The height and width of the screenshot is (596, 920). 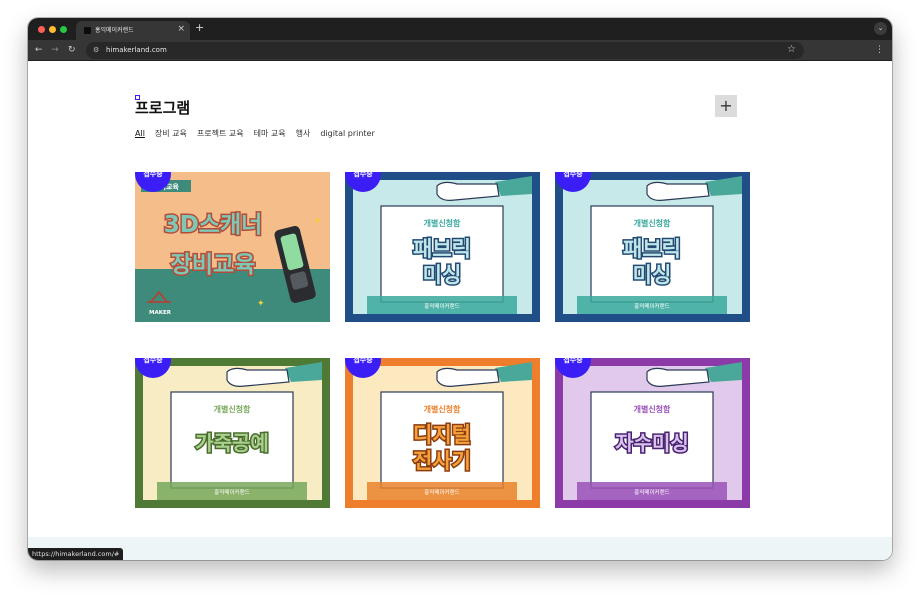 I want to click on program-card-3d-scanner: 장비교육 3D스캐너 장비교육 ✦ ✦ MAKER 접수중, so click(x=232, y=247).